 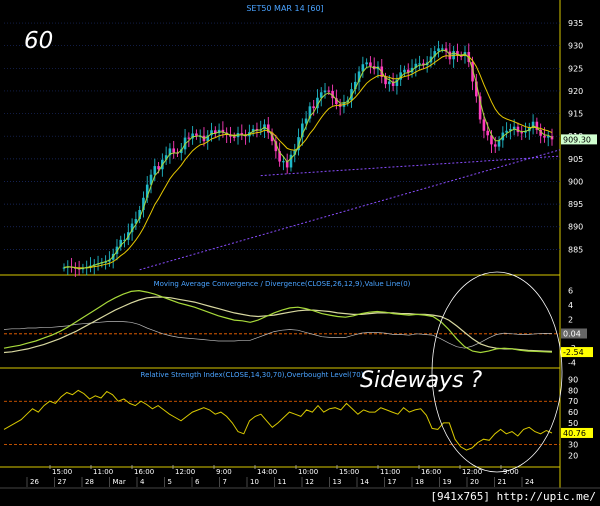 I want to click on rsi-tick-label: 30, so click(x=573, y=445).